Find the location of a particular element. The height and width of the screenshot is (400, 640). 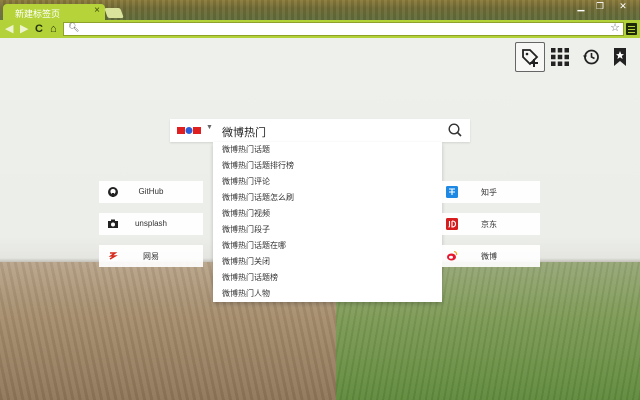

suggestion-item: 微博热门话题在哪 is located at coordinates (254, 246).